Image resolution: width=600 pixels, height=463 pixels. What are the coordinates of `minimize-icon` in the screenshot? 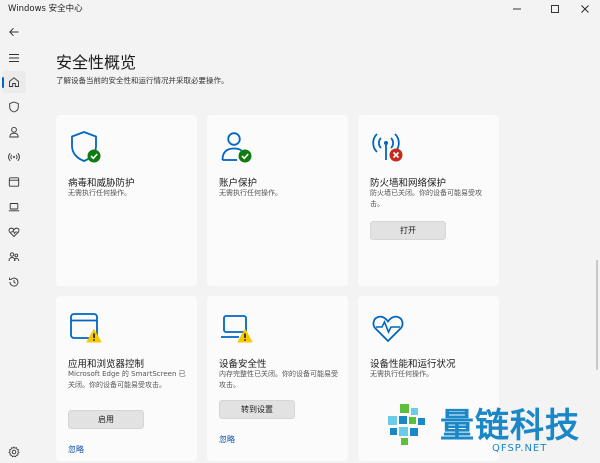 It's located at (517, 9).